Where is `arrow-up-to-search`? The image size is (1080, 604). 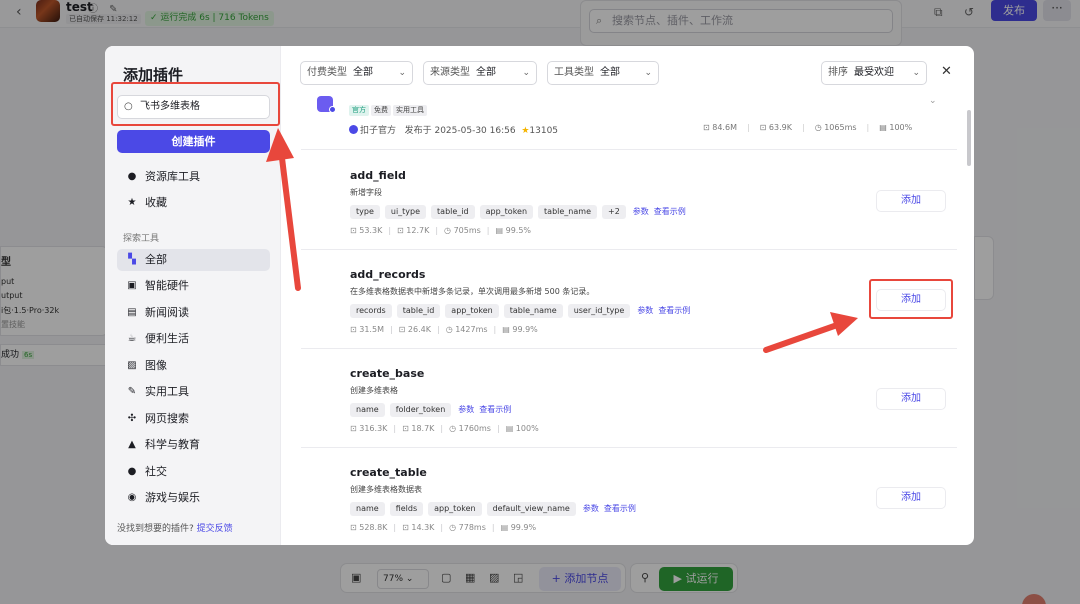 arrow-up-to-search is located at coordinates (283, 209).